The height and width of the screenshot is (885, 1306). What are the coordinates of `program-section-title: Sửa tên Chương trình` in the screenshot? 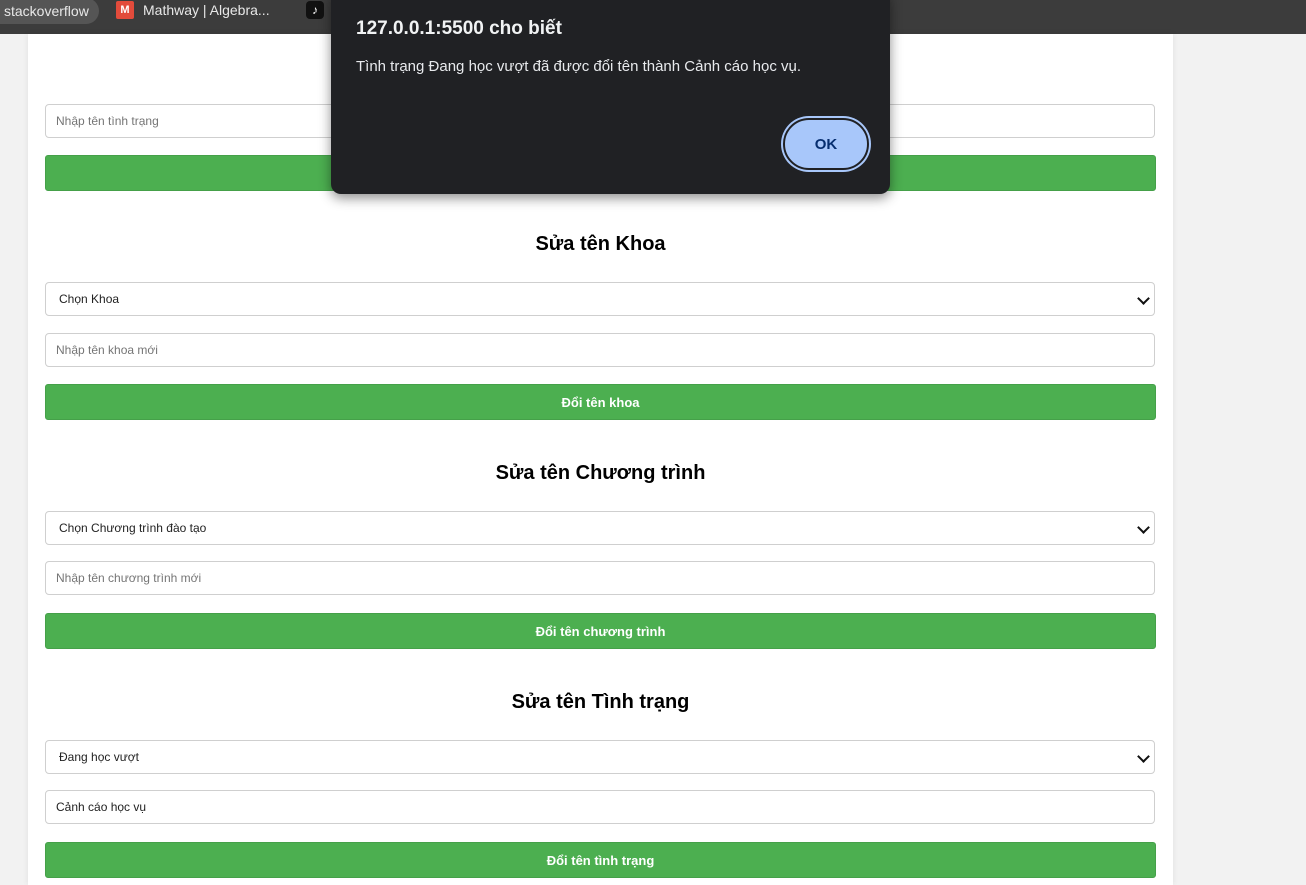 It's located at (600, 473).